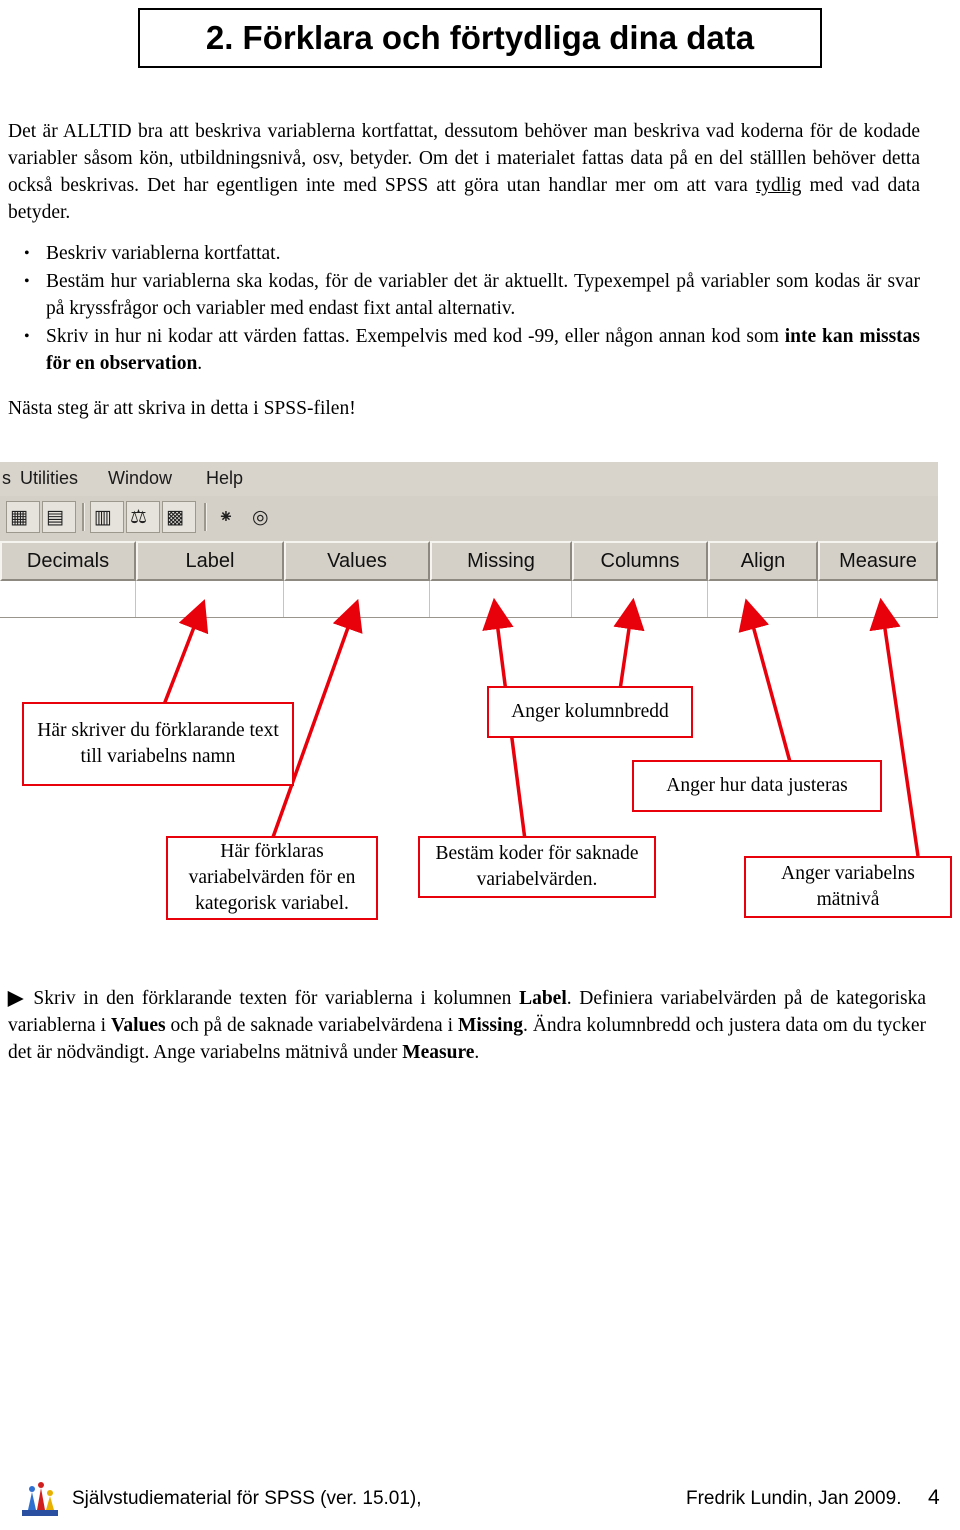 The image size is (960, 1530). What do you see at coordinates (260, 517) in the screenshot?
I see `use-sets-glyph: ◎` at bounding box center [260, 517].